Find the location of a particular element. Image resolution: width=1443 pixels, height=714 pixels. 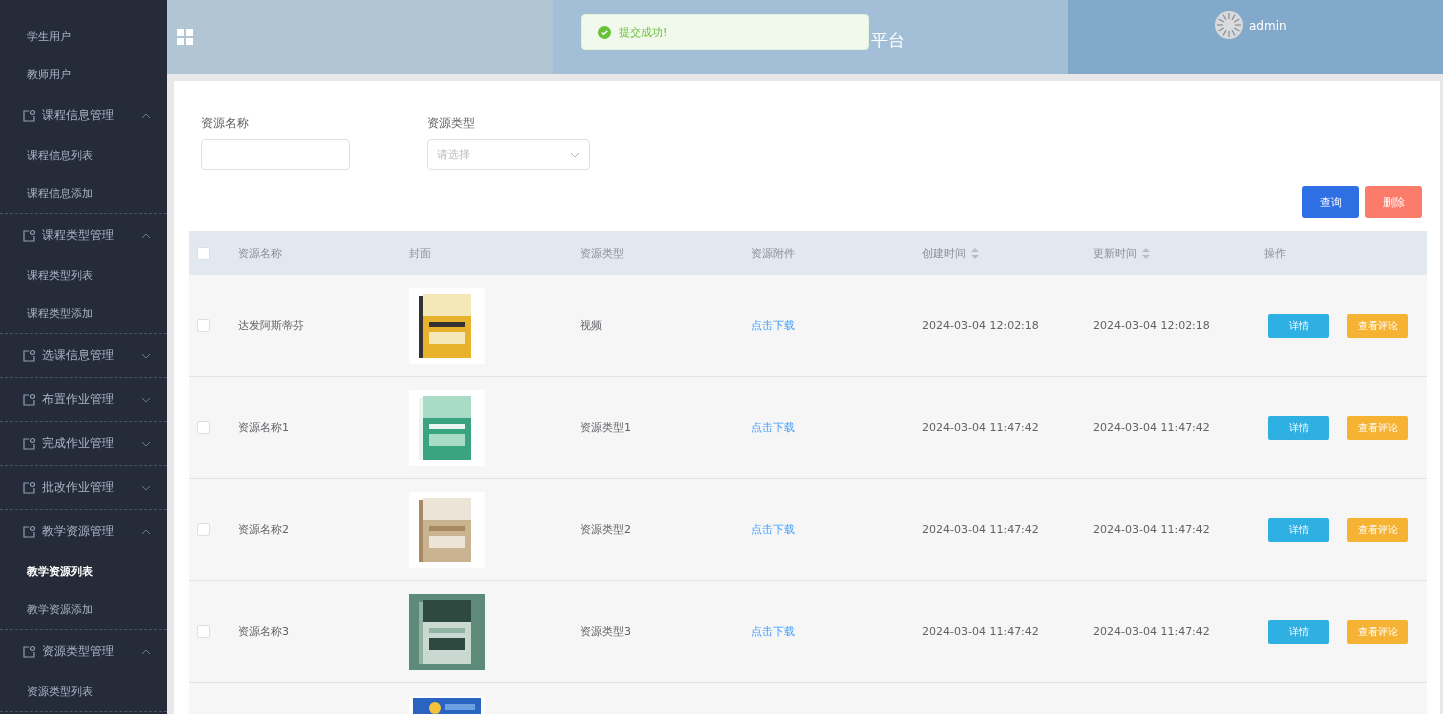

sidebar-group: 完成作业管理 is located at coordinates (83, 443).